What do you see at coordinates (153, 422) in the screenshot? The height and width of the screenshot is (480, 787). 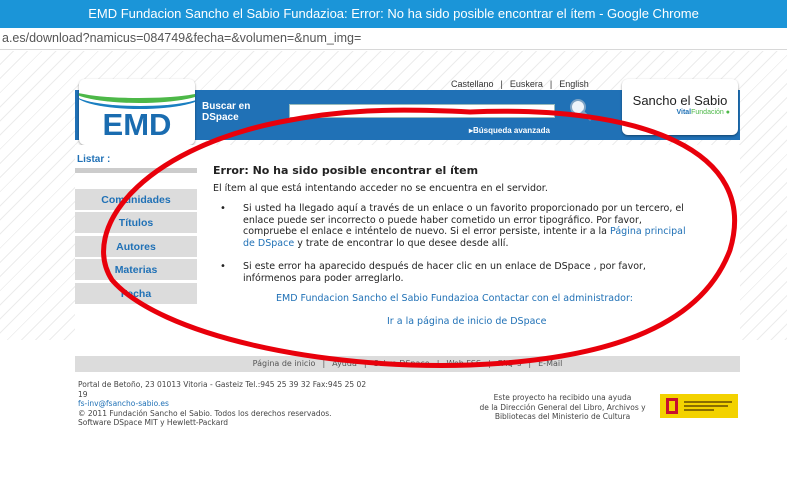 I see `footer-software: Software DSpace MIT y Hewlett-Packard` at bounding box center [153, 422].